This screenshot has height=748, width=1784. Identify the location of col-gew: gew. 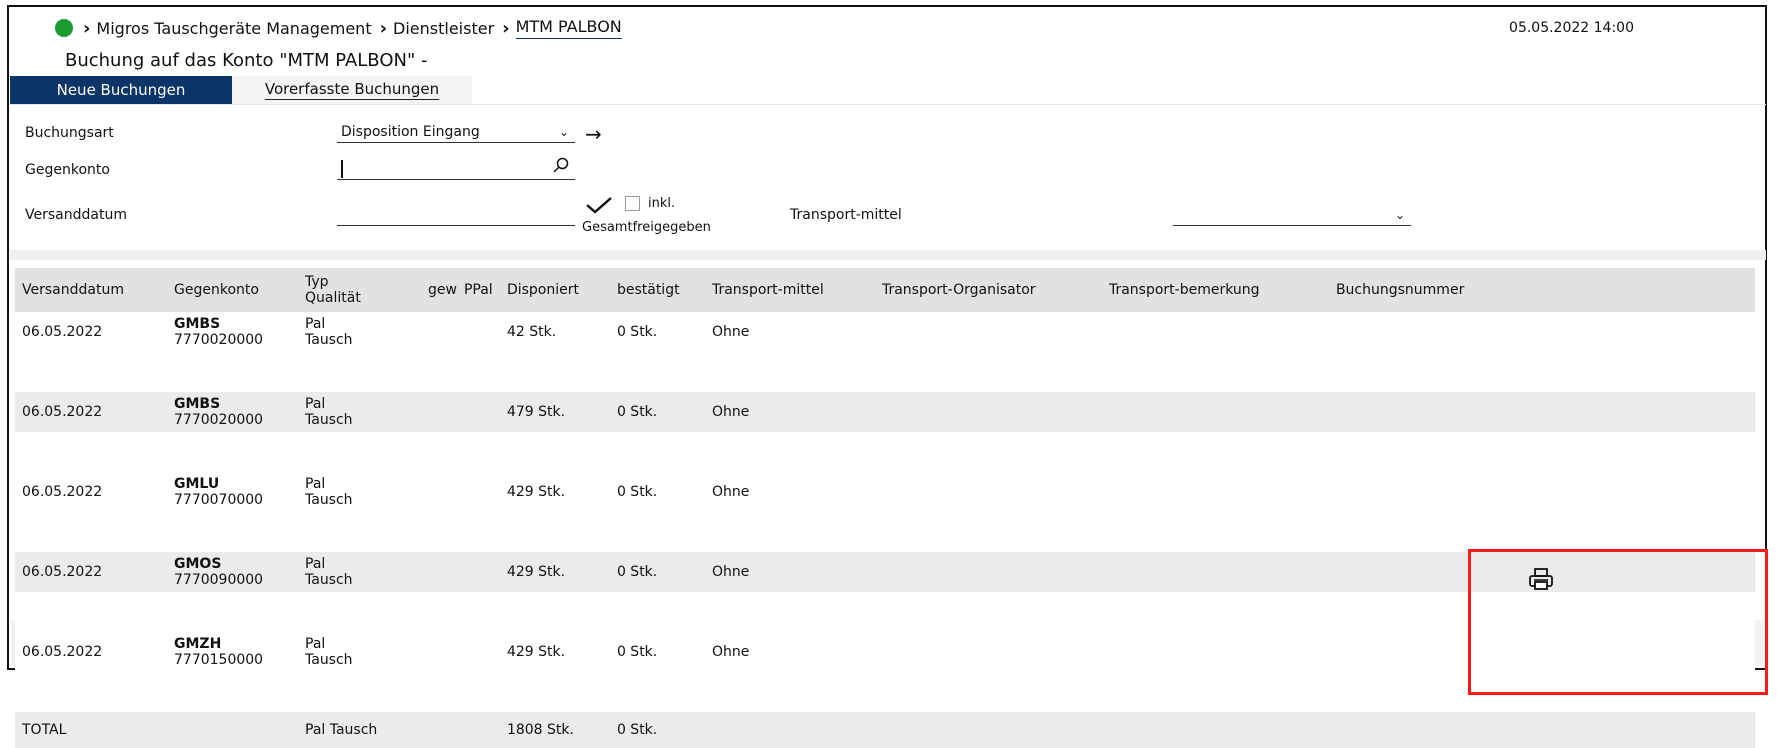
(439, 290).